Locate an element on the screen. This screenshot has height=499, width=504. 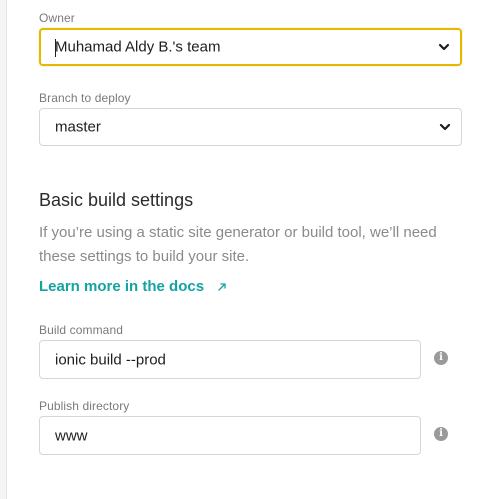
docs-link: Learn more in the docs is located at coordinates (133, 286).